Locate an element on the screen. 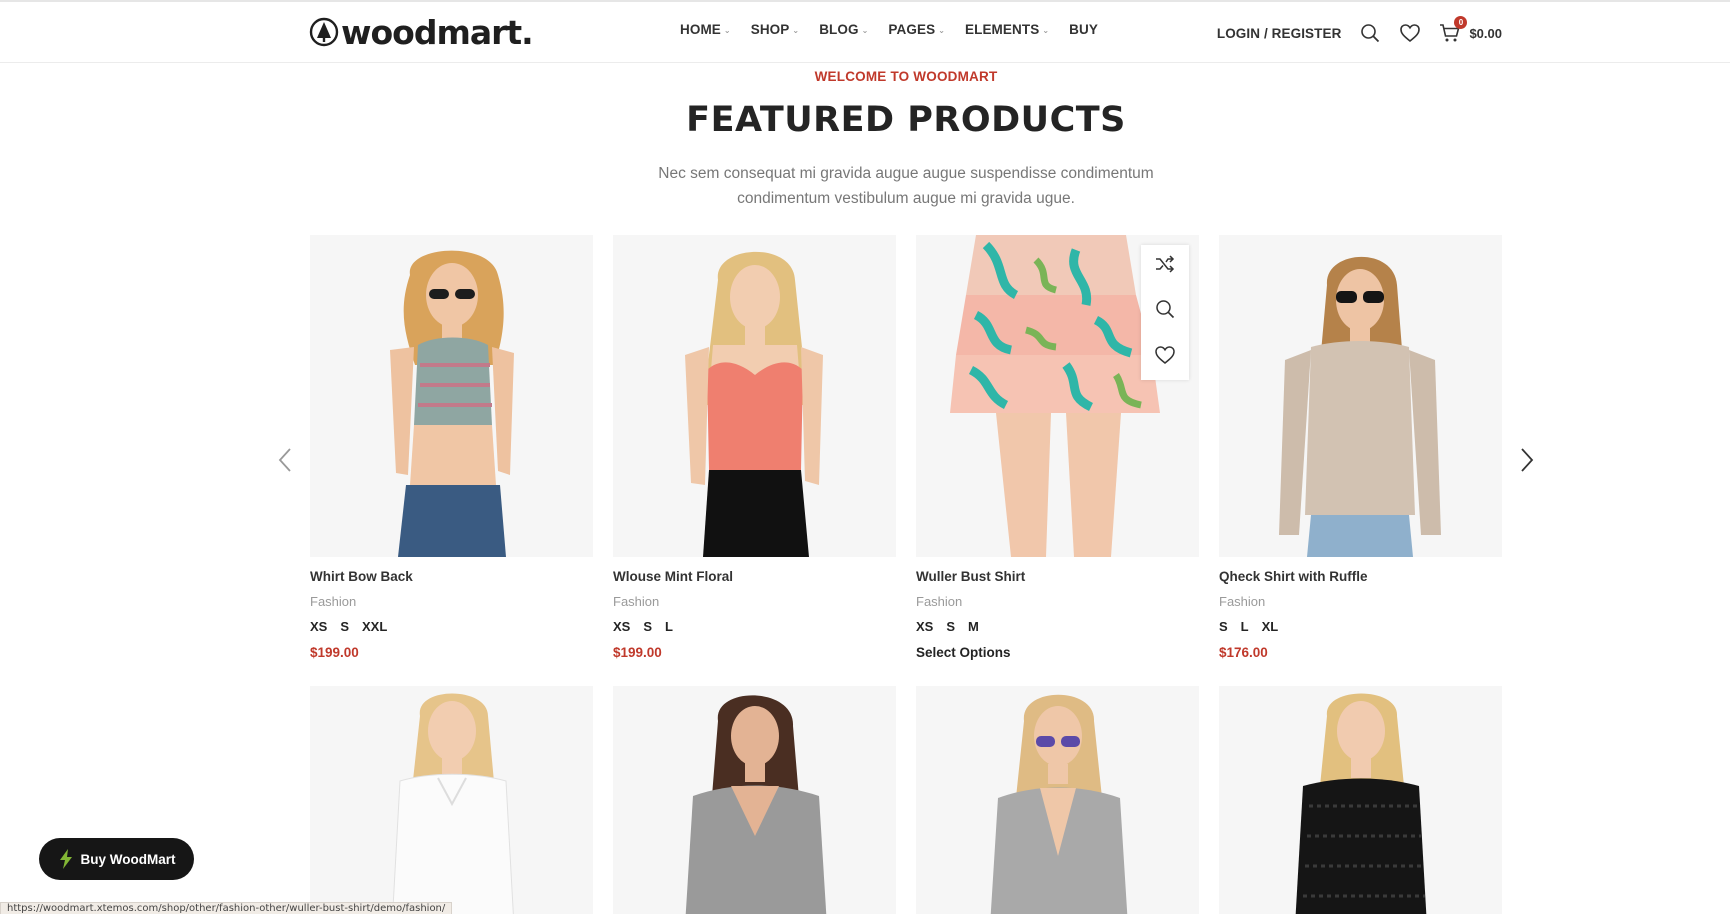 The width and height of the screenshot is (1730, 914). main-navigation: HOME ⌄ SHOP ⌄ BLOG ⌄ PAGES ⌄ ELEMENTS ⌄ BUY is located at coordinates (889, 29).